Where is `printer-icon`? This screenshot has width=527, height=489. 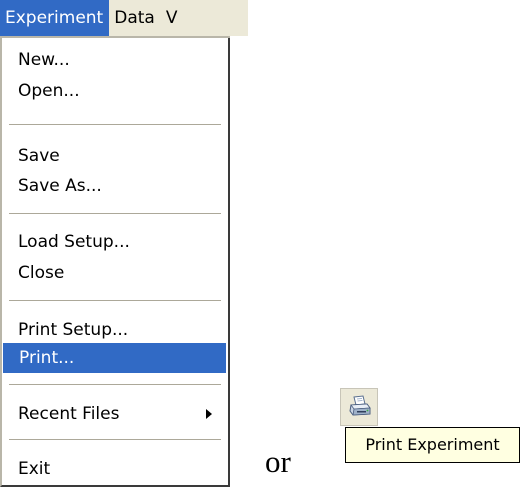
printer-icon is located at coordinates (360, 405).